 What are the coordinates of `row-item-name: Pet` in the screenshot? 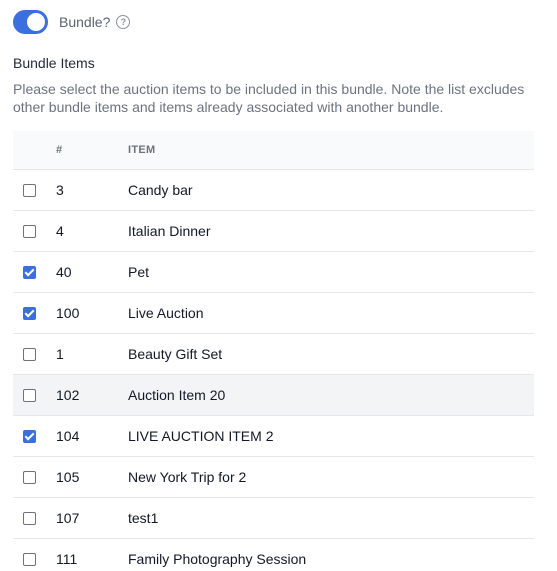 It's located at (139, 272).